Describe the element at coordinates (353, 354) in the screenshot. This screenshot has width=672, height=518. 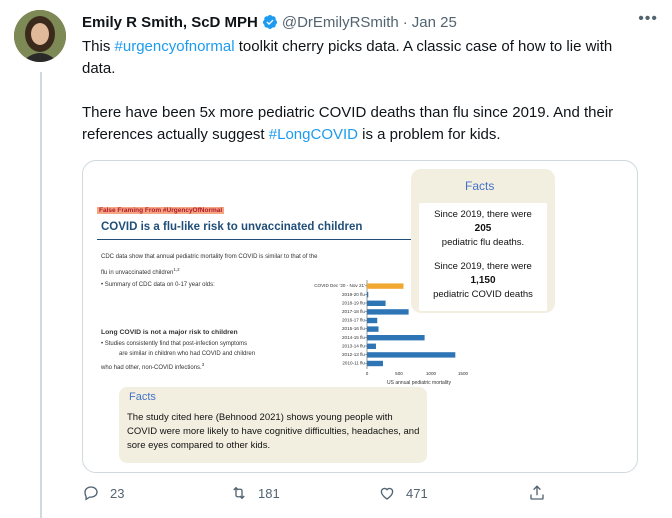
I see `chart-category-label: 2012-13 flu` at that location.